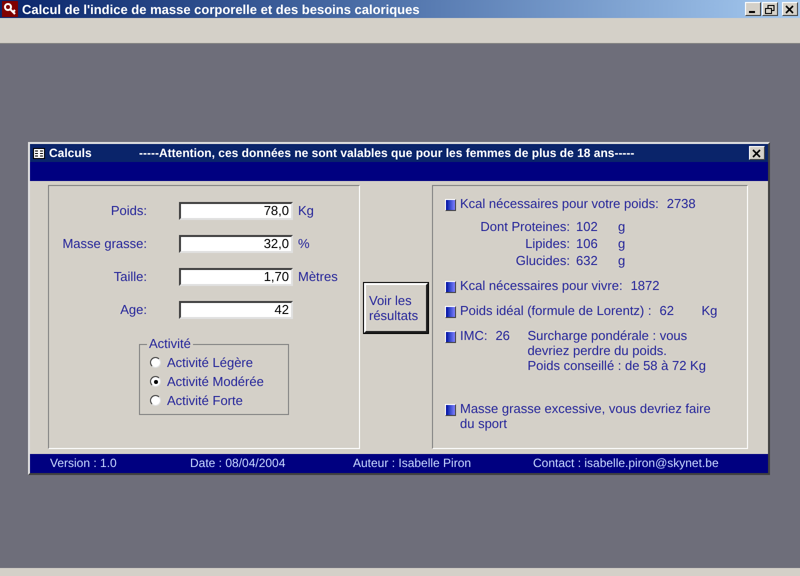  Describe the element at coordinates (236, 211) in the screenshot. I see `number-field: 78,0` at that location.